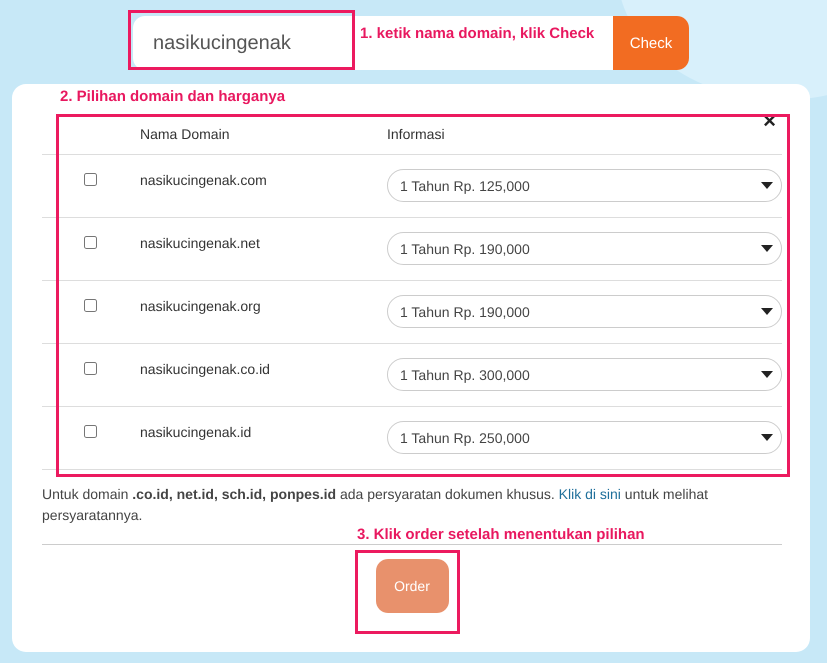 This screenshot has height=663, width=827. What do you see at coordinates (416, 134) in the screenshot?
I see `column-header: Informasi` at bounding box center [416, 134].